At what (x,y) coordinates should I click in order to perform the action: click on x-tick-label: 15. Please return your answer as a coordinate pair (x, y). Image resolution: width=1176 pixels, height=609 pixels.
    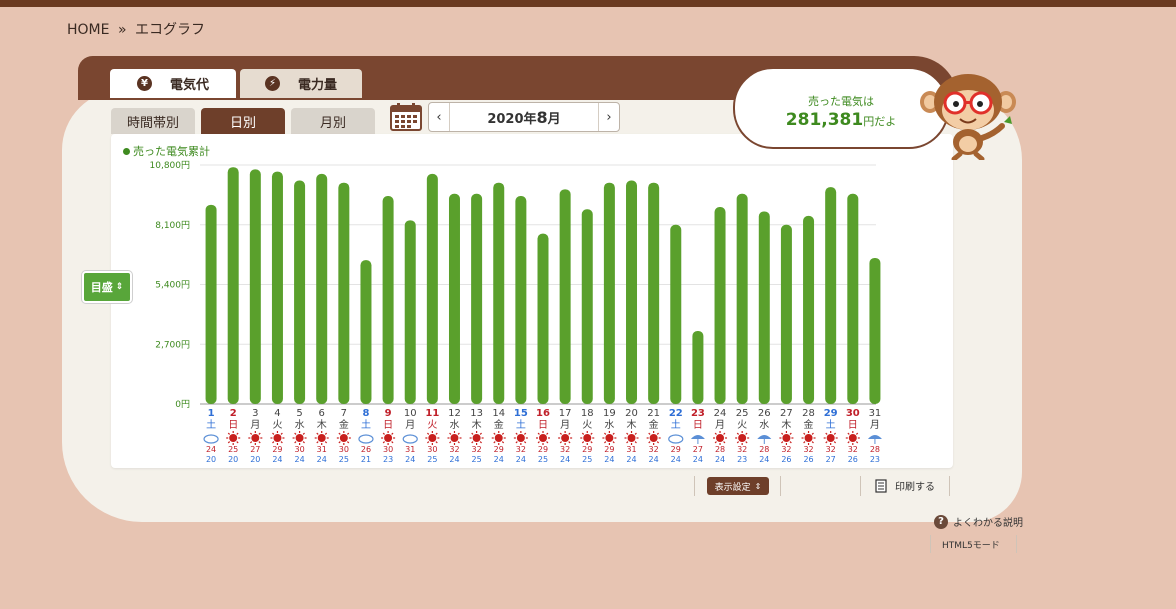
    Looking at the image, I should click on (521, 413).